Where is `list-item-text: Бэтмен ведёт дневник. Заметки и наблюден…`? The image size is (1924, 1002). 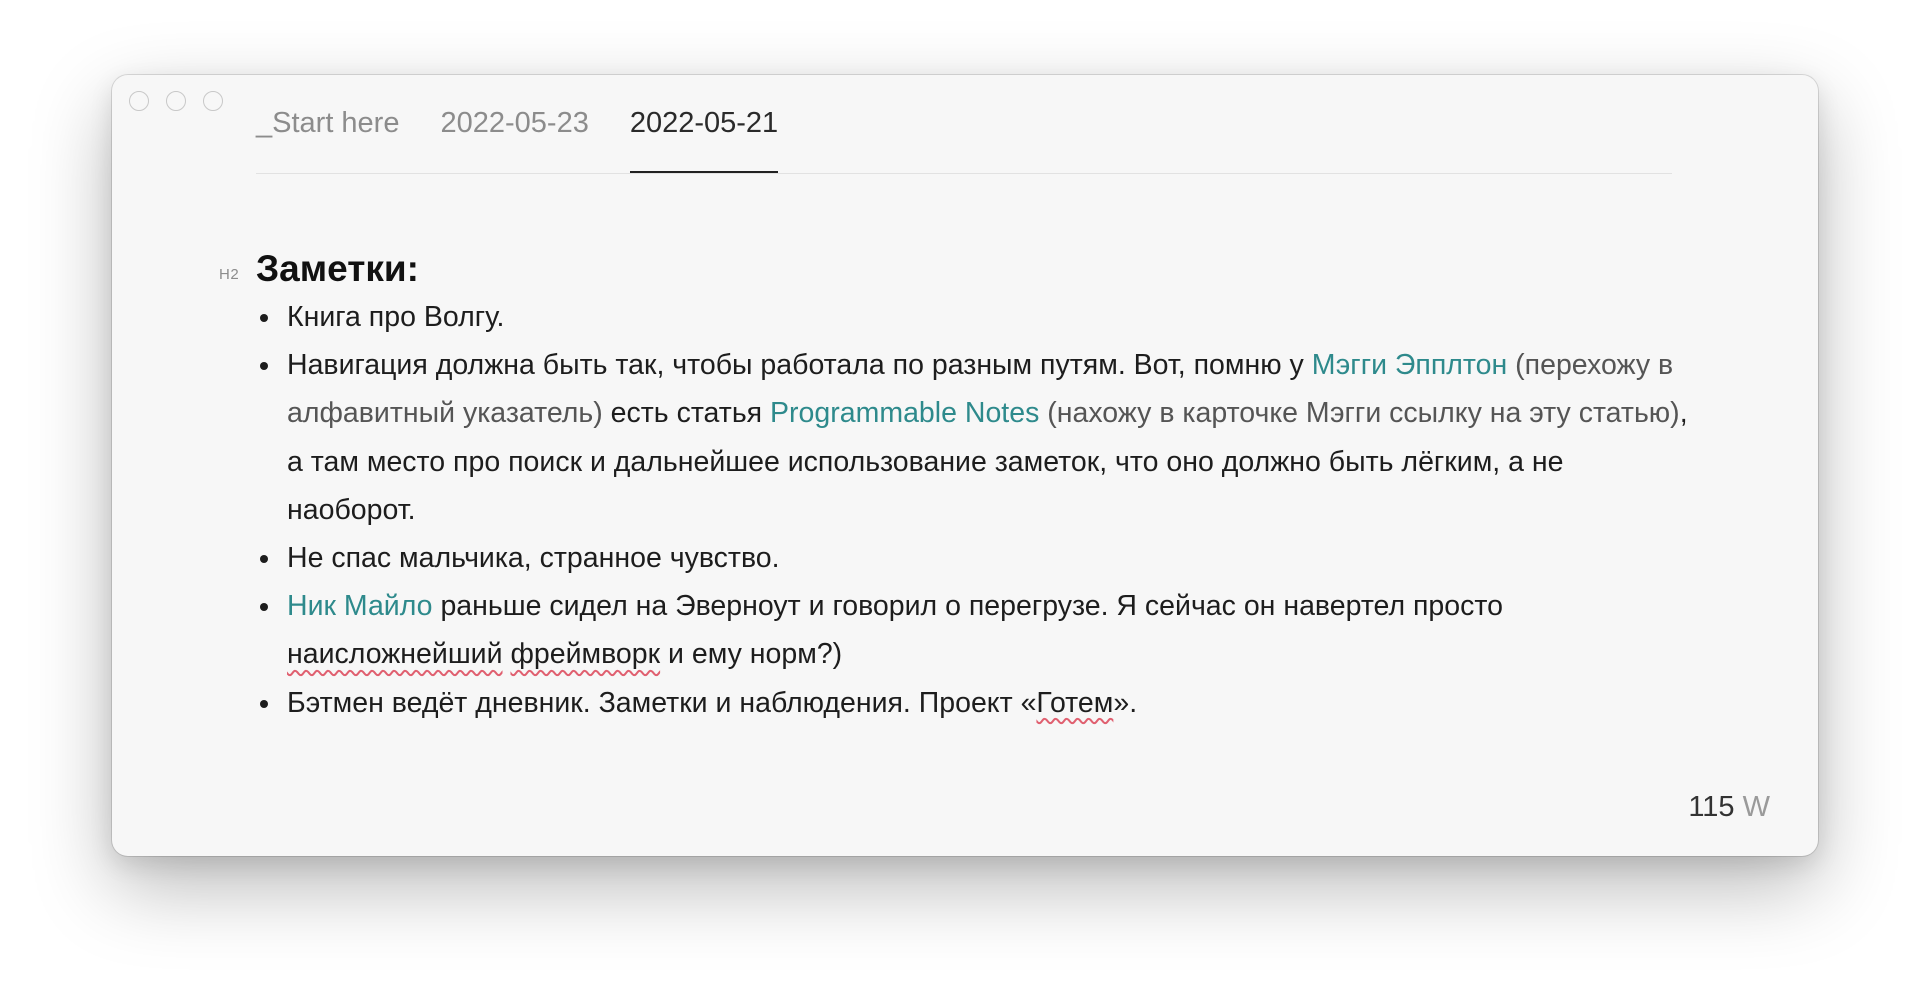 list-item-text: Бэтмен ведёт дневник. Заметки и наблюден… is located at coordinates (662, 702).